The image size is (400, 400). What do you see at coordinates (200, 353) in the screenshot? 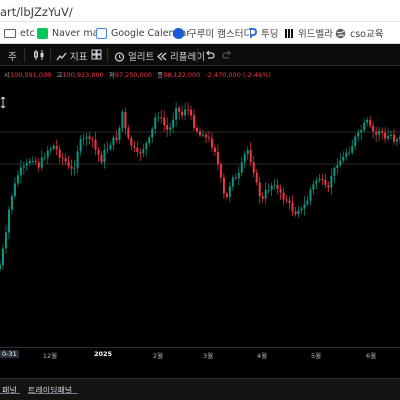
I see `time-axis: 0-31 12월 2025 2월 3월 4월 5월 6월` at bounding box center [200, 353].